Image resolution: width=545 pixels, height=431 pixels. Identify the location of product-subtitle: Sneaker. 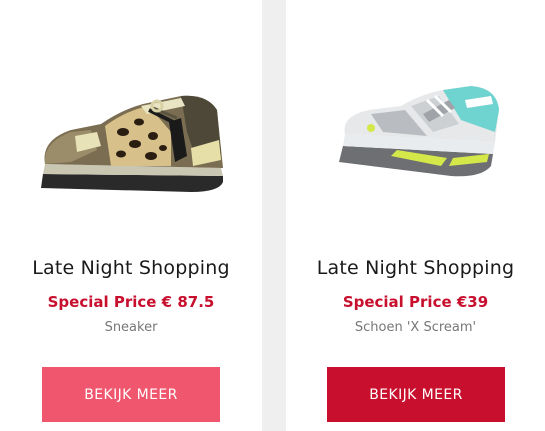
(131, 327).